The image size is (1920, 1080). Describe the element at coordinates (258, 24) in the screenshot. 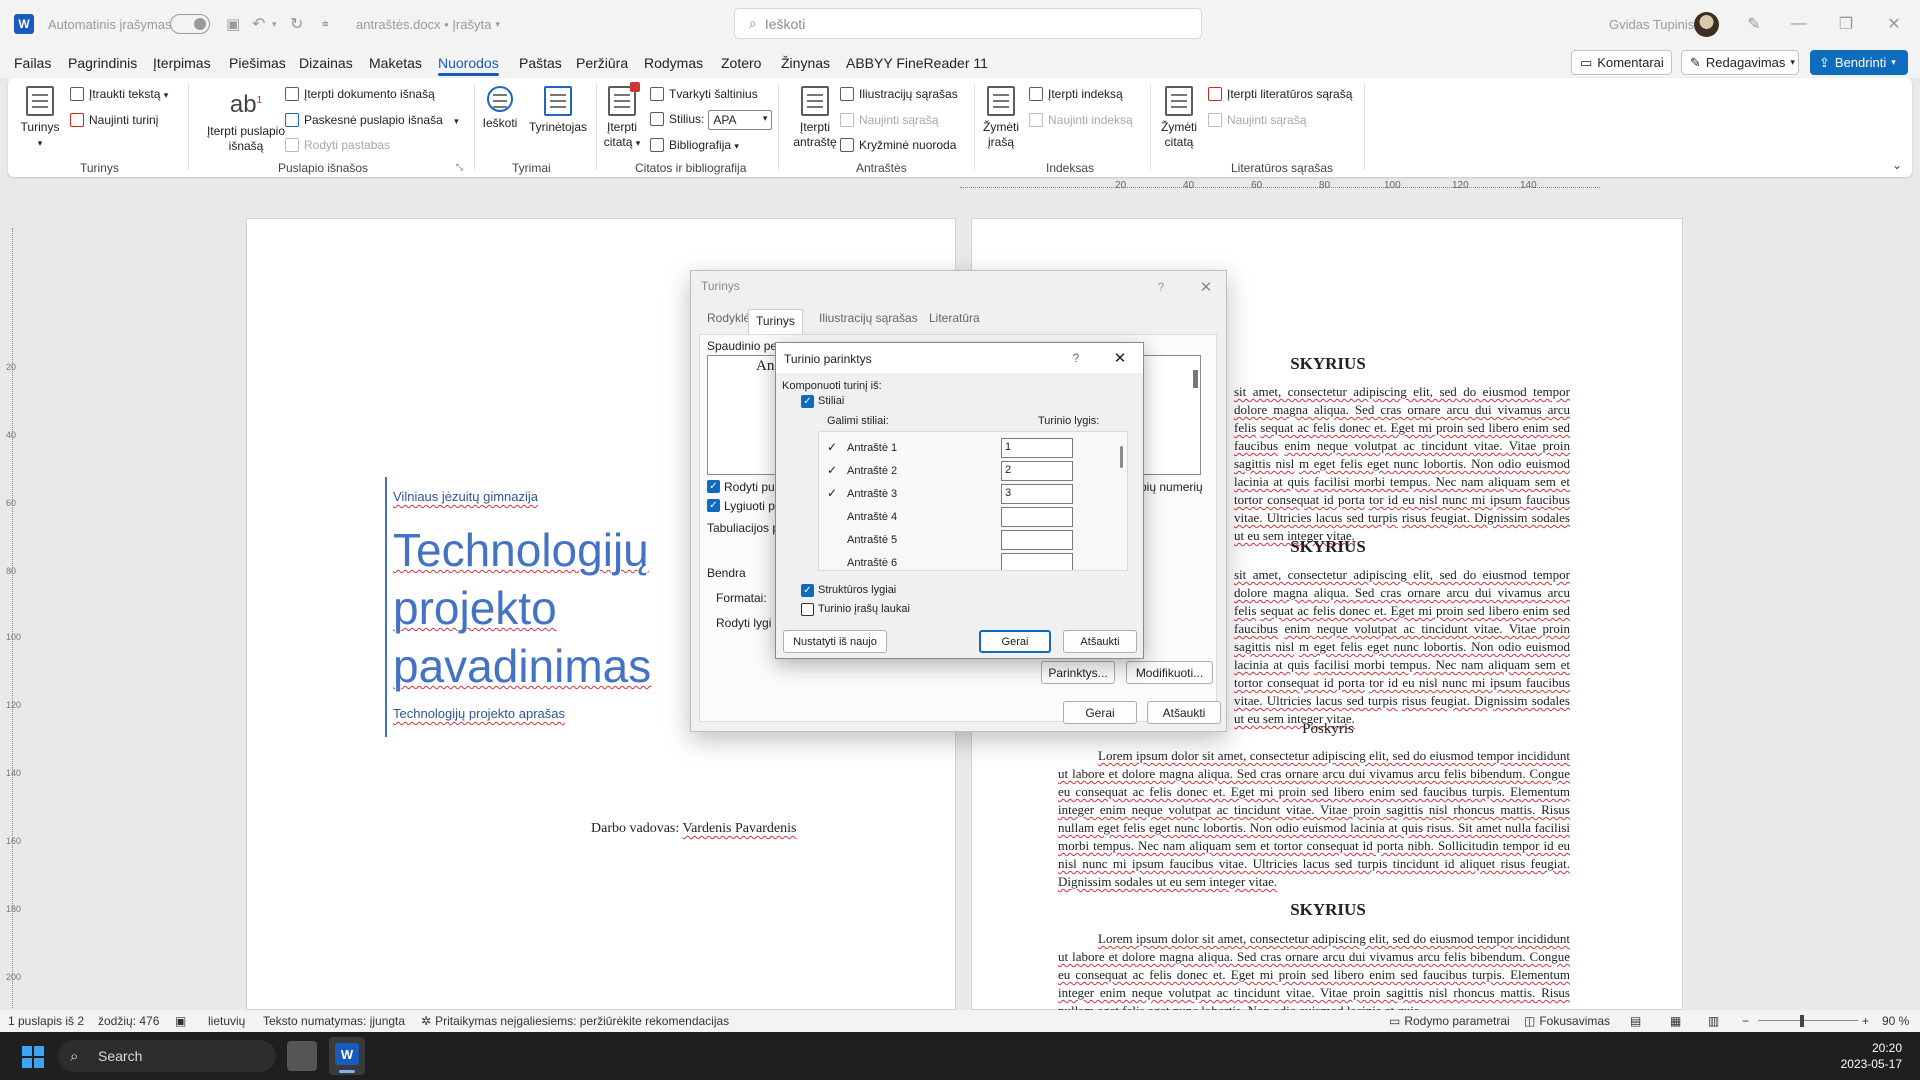

I see `undo-icon: ↶` at that location.